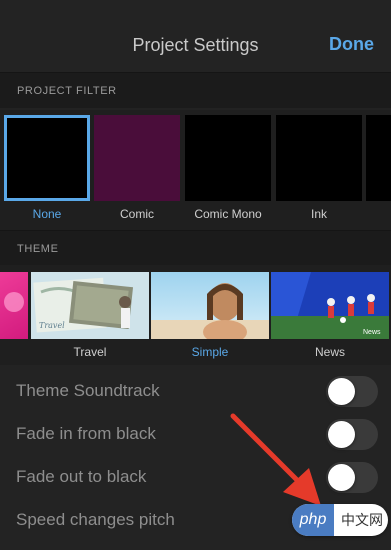  Describe the element at coordinates (195, 36) in the screenshot. I see `nav-header: Project Settings Done` at that location.